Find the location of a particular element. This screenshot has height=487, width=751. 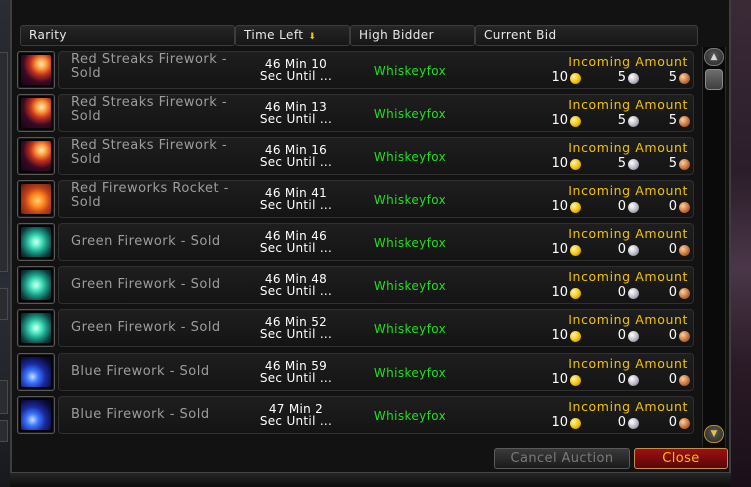

close-button: Close is located at coordinates (681, 458).